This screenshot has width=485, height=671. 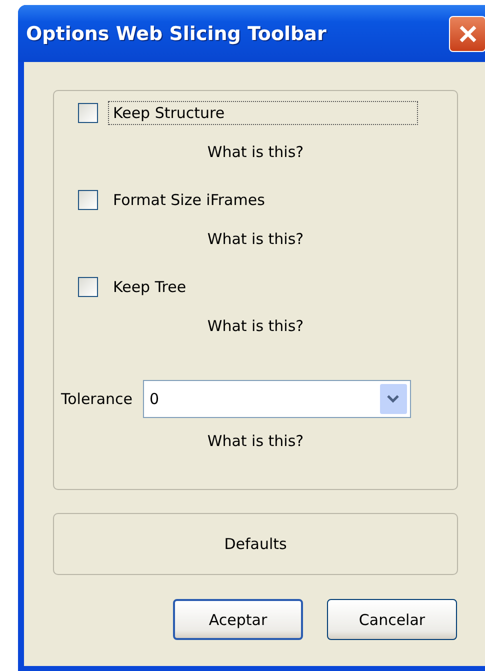 I want to click on dialog-button: Aceptar, so click(x=238, y=619).